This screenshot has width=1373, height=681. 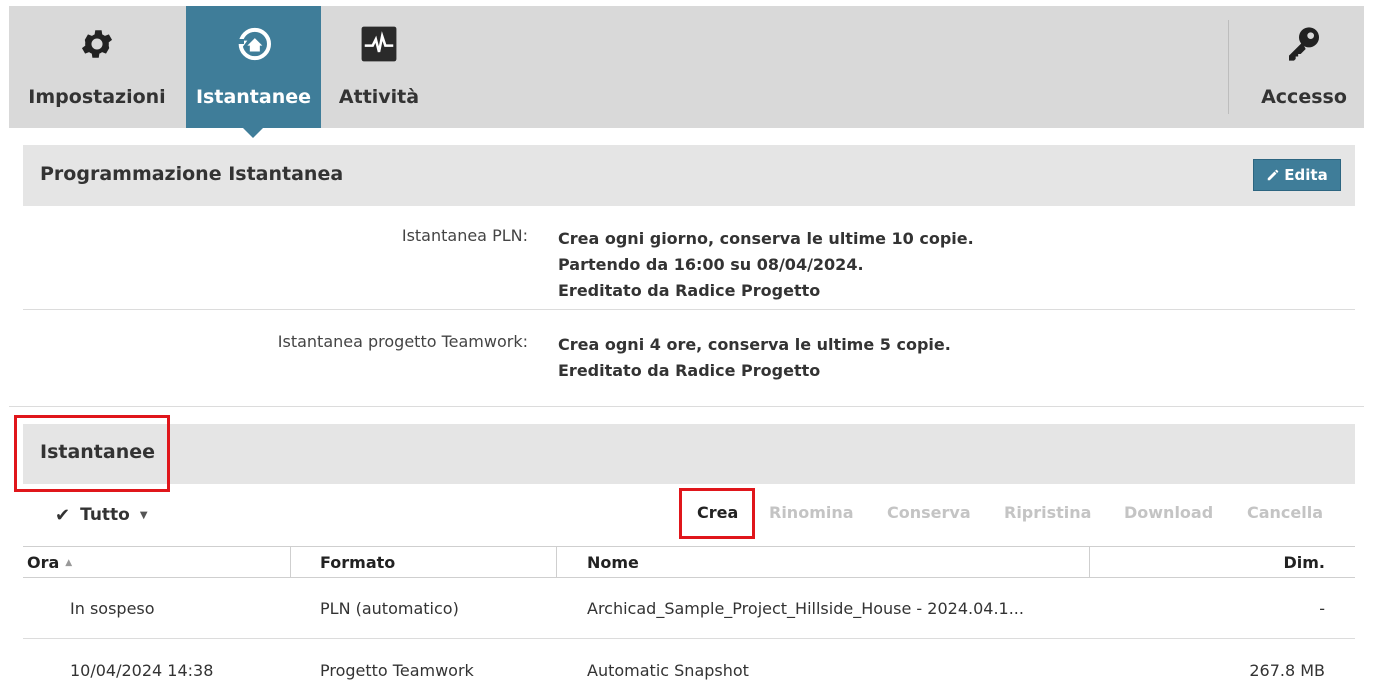 What do you see at coordinates (1306, 175) in the screenshot?
I see `edit-button-label: Edita` at bounding box center [1306, 175].